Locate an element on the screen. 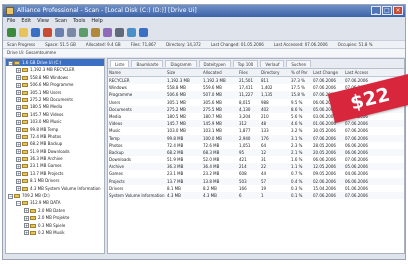 The width and height of the screenshot is (408, 264). tree-item: +103.0 MB Music is located at coordinates (55, 121).